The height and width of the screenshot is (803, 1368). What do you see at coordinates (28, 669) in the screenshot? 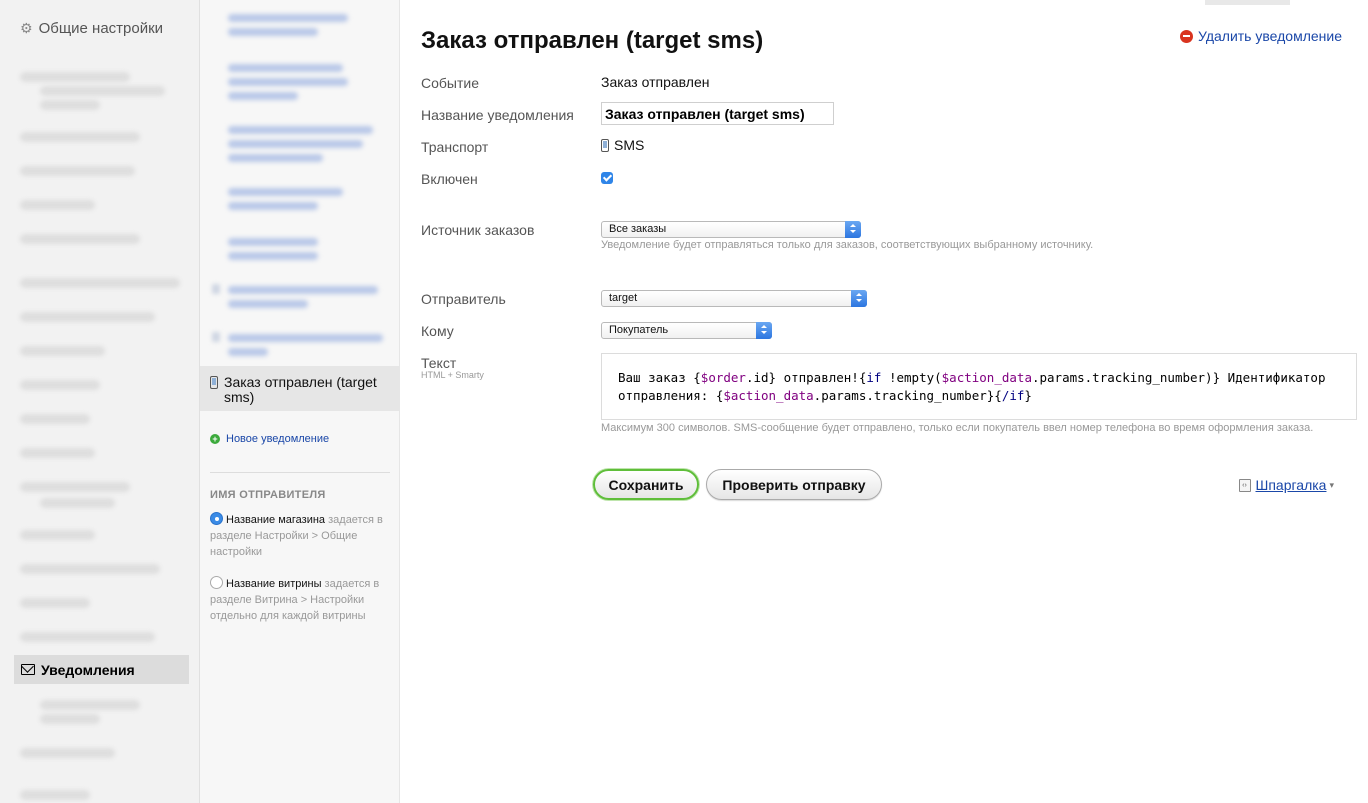
I see `envelope-icon` at bounding box center [28, 669].